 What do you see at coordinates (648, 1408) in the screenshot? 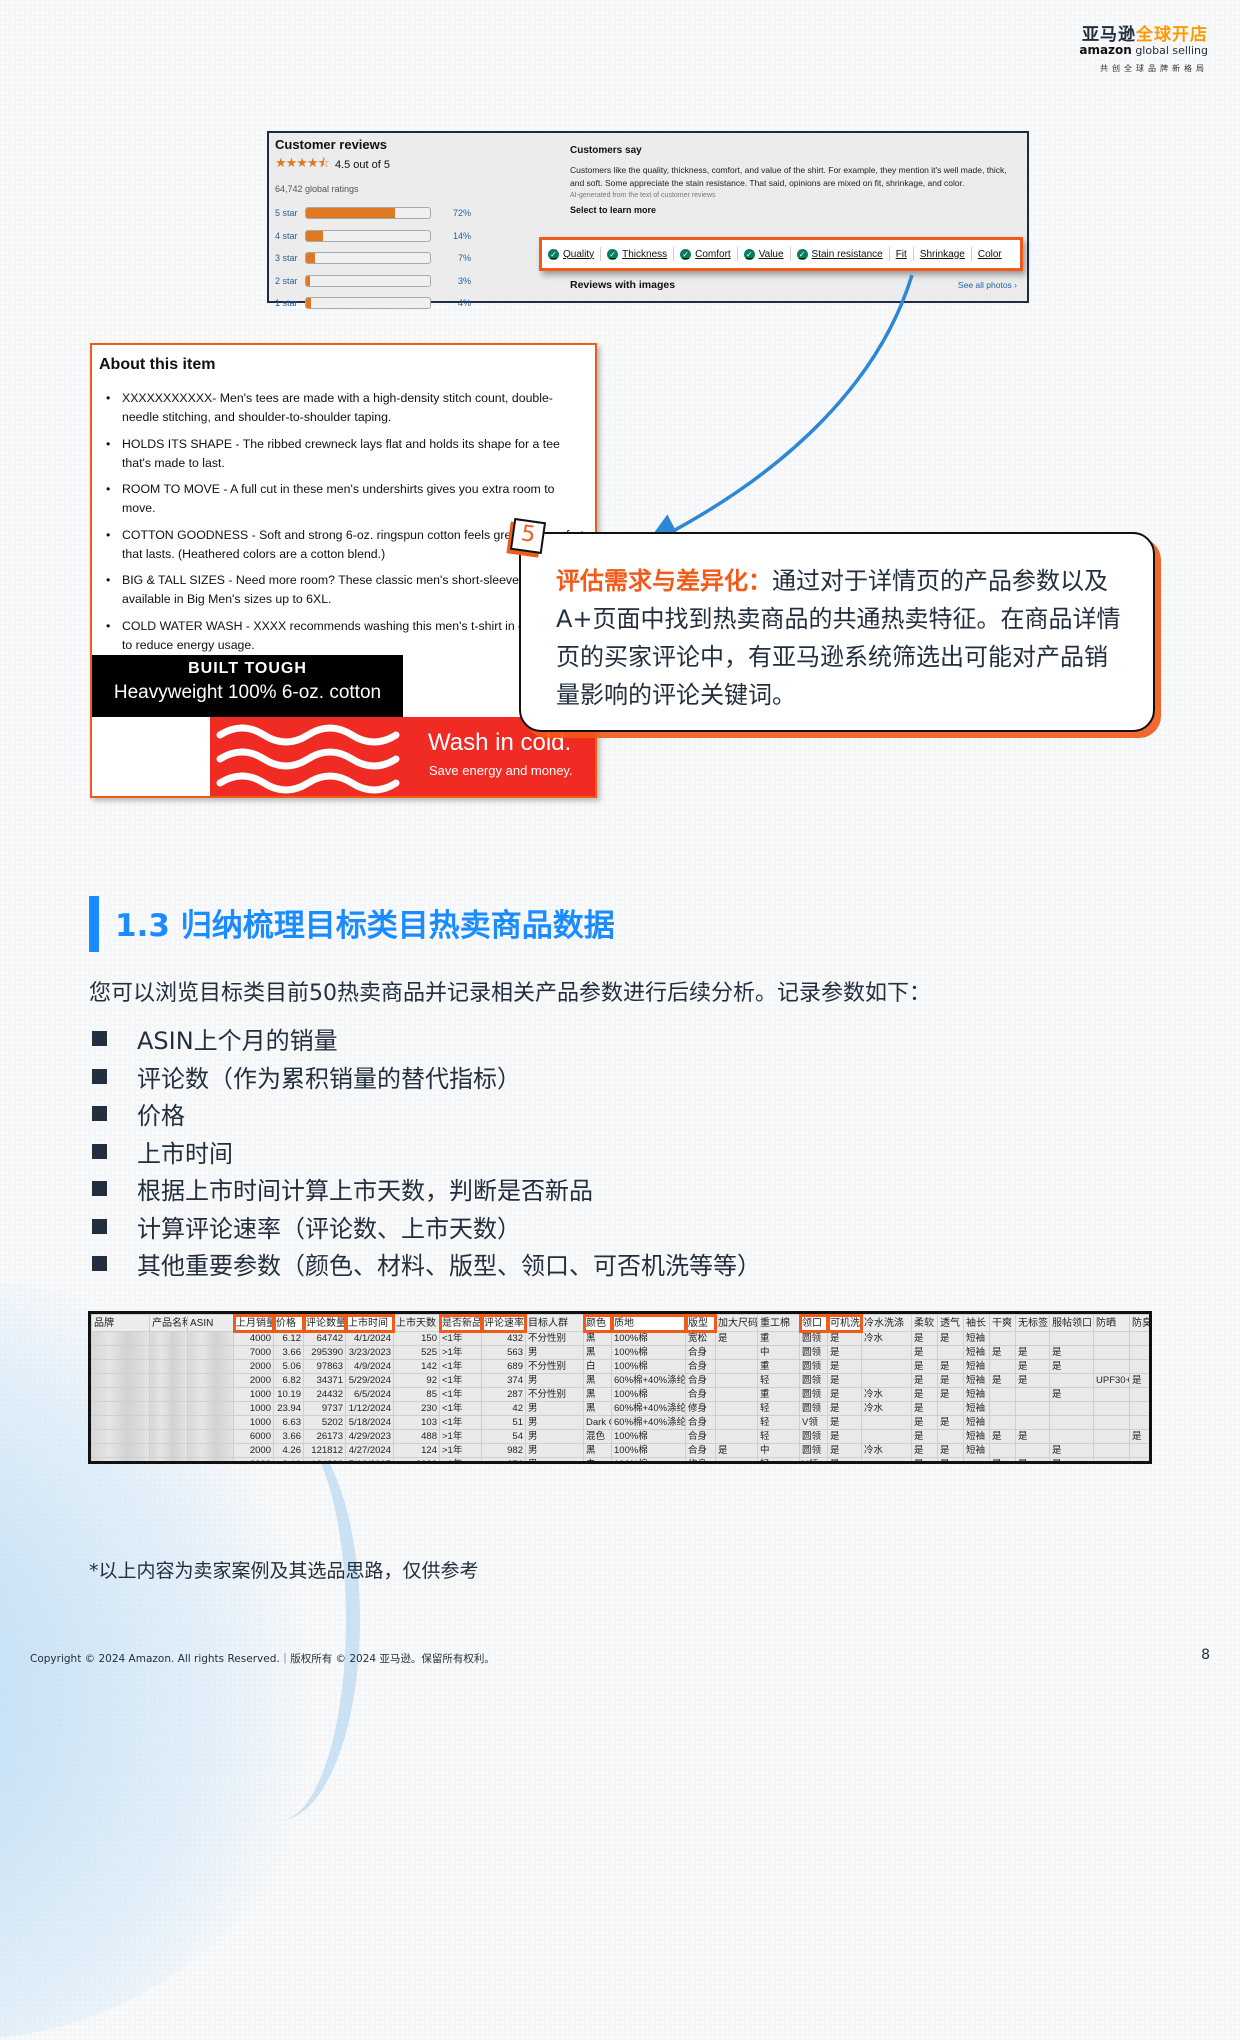
I see `table-cell: 60%棉+40%涤纶` at bounding box center [648, 1408].